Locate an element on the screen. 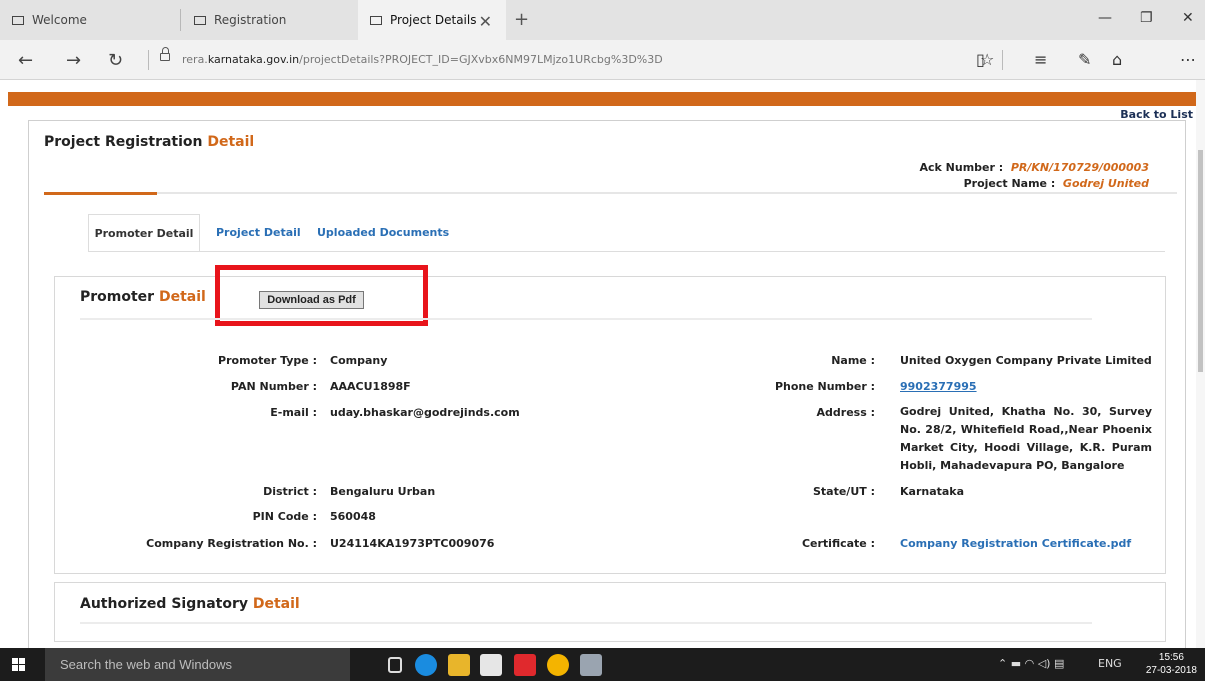 The image size is (1205, 681). share-icon: ⌂ is located at coordinates (1117, 59).